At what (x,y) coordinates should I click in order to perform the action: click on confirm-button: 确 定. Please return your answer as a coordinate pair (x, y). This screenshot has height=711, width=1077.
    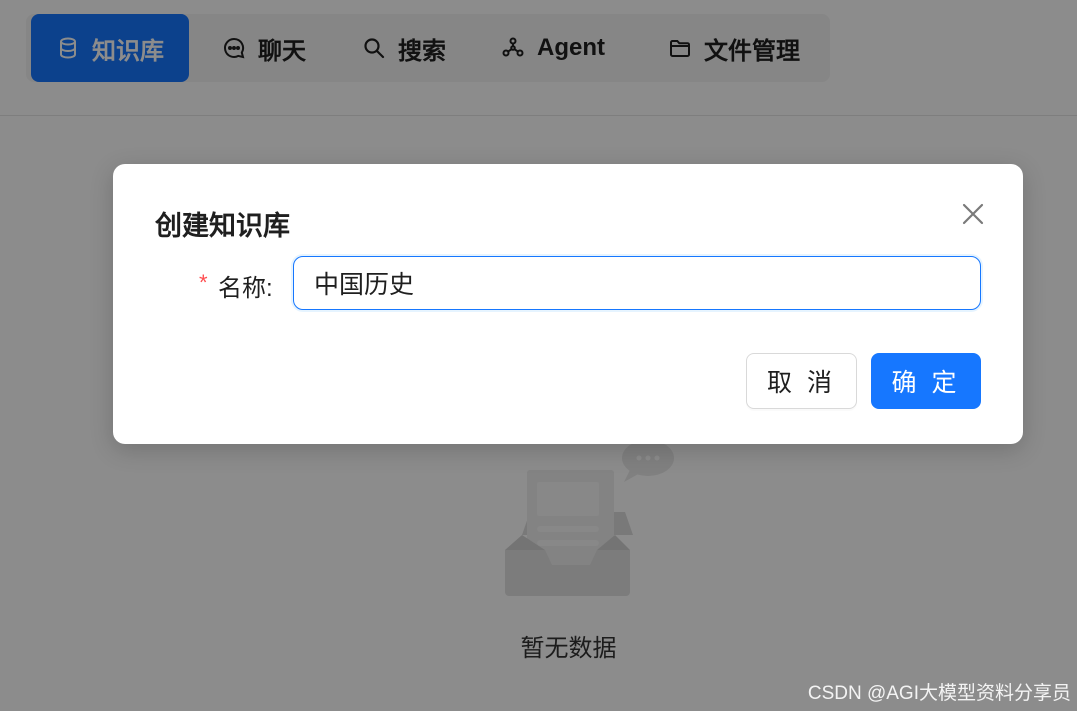
    Looking at the image, I should click on (926, 381).